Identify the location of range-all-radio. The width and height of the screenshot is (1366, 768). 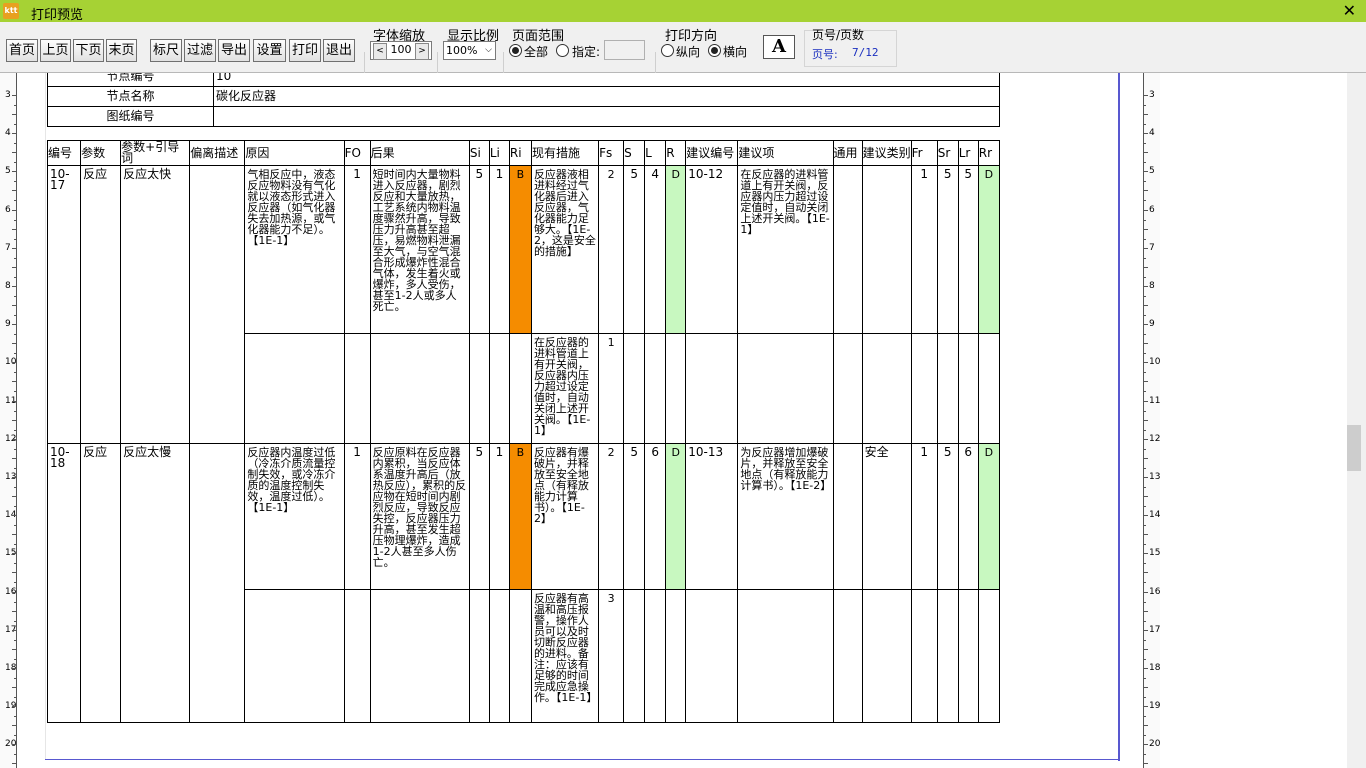
(515, 50).